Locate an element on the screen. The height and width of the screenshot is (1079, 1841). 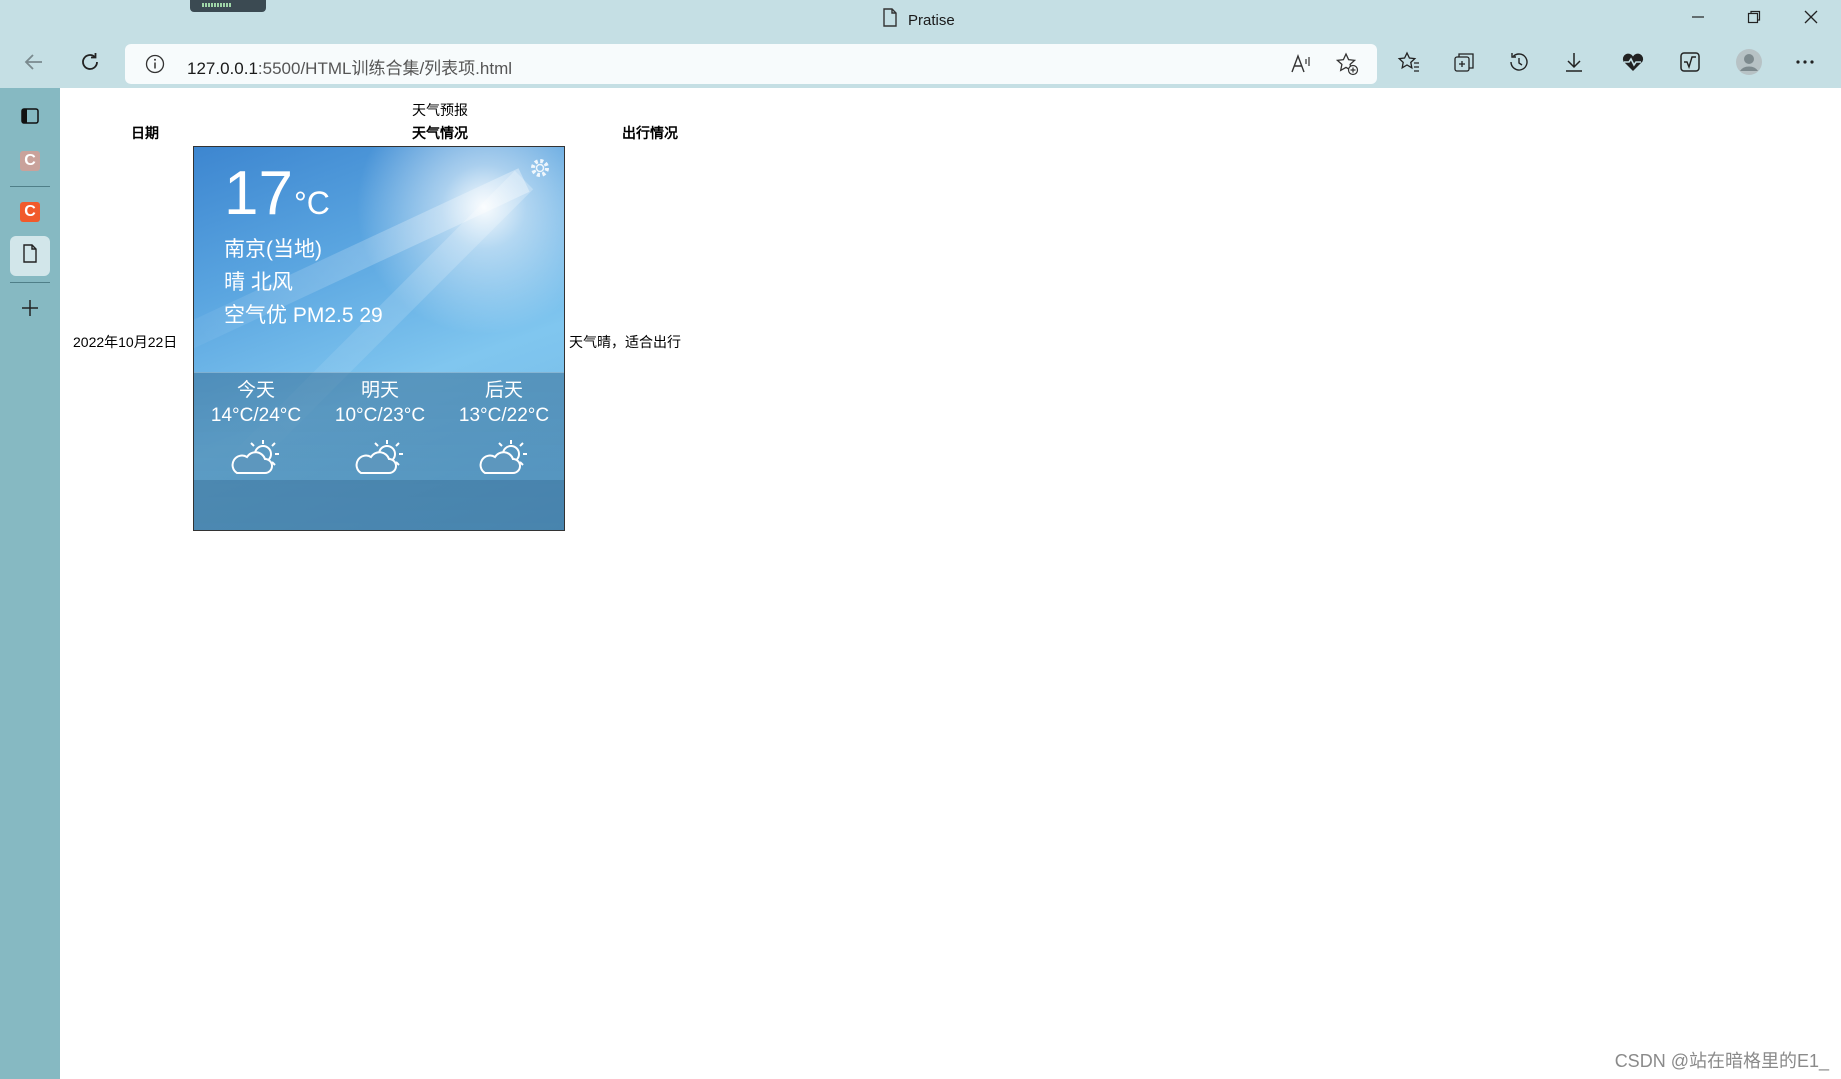
refresh-icon is located at coordinates (90, 64).